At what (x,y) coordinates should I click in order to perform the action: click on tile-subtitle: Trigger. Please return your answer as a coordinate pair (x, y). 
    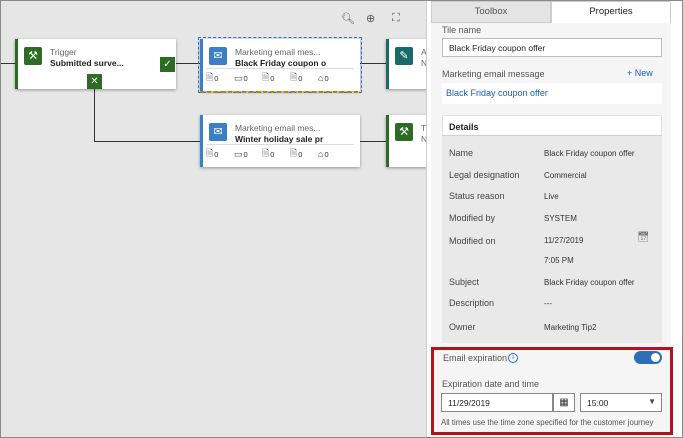
    Looking at the image, I should click on (63, 52).